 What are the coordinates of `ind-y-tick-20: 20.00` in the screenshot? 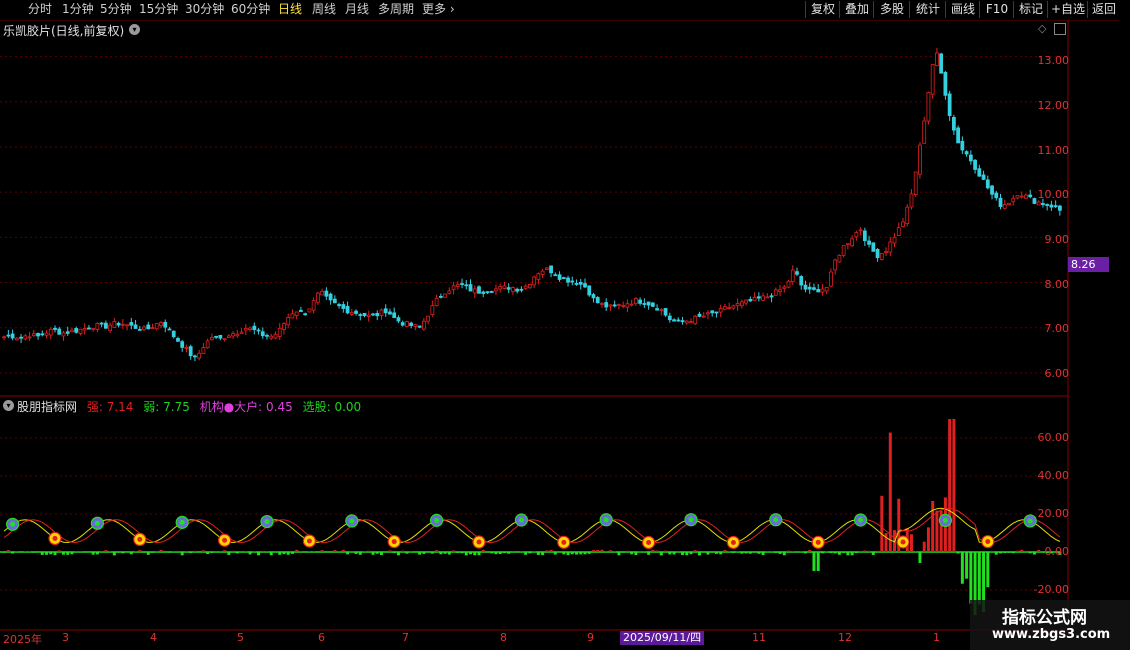 It's located at (1053, 513).